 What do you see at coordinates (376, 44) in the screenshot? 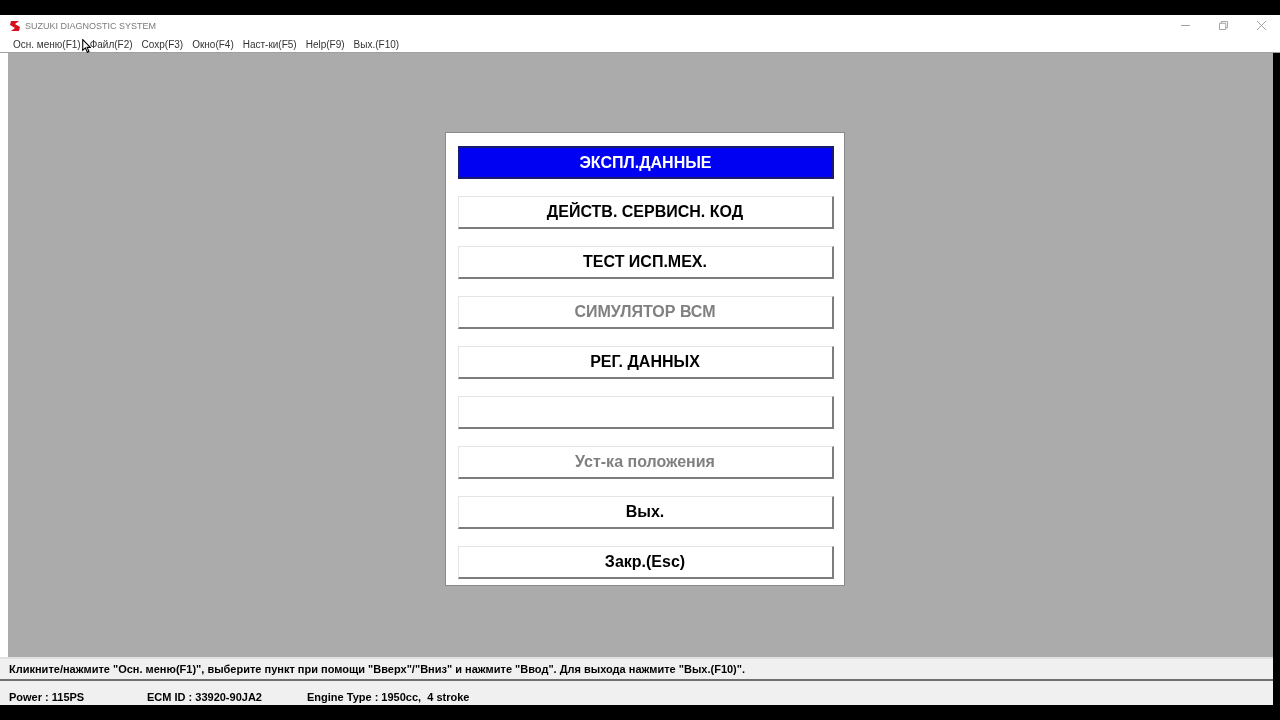
I see `menu-item: Вых.(F10)` at bounding box center [376, 44].